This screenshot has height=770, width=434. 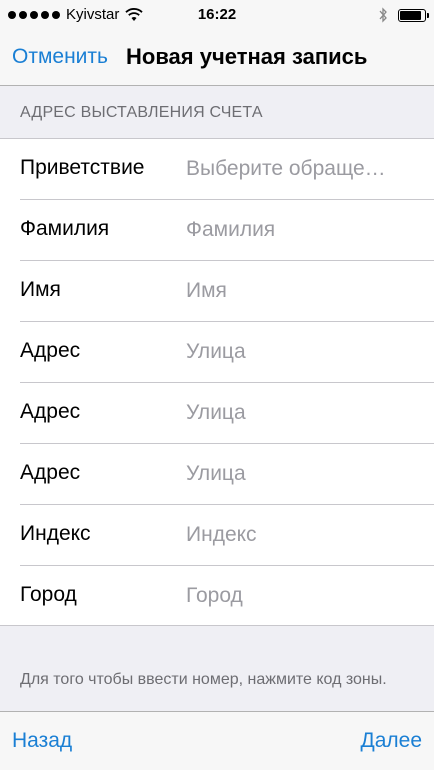 I want to click on form-row-first-name: Имя, so click(x=217, y=291).